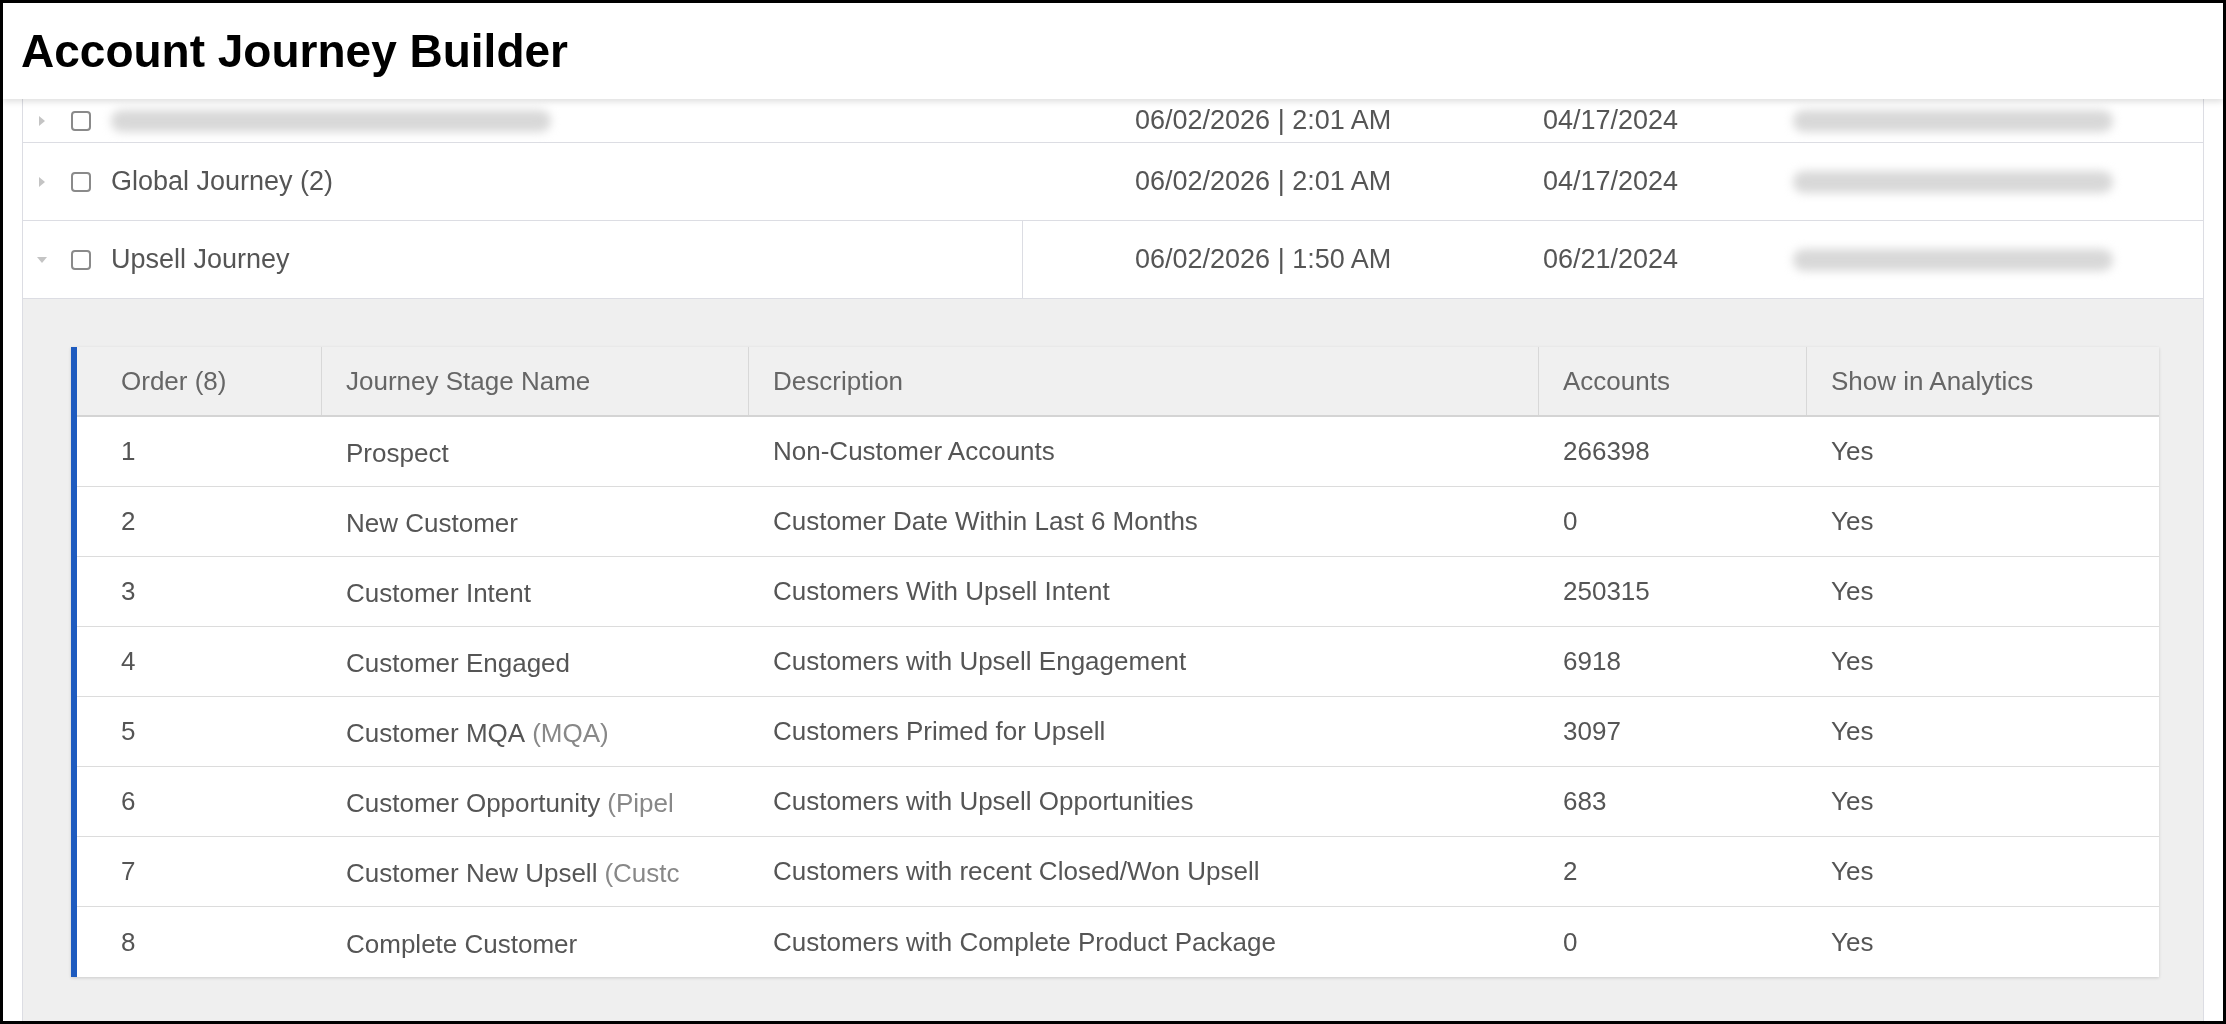  I want to click on order-number: 4, so click(128, 661).